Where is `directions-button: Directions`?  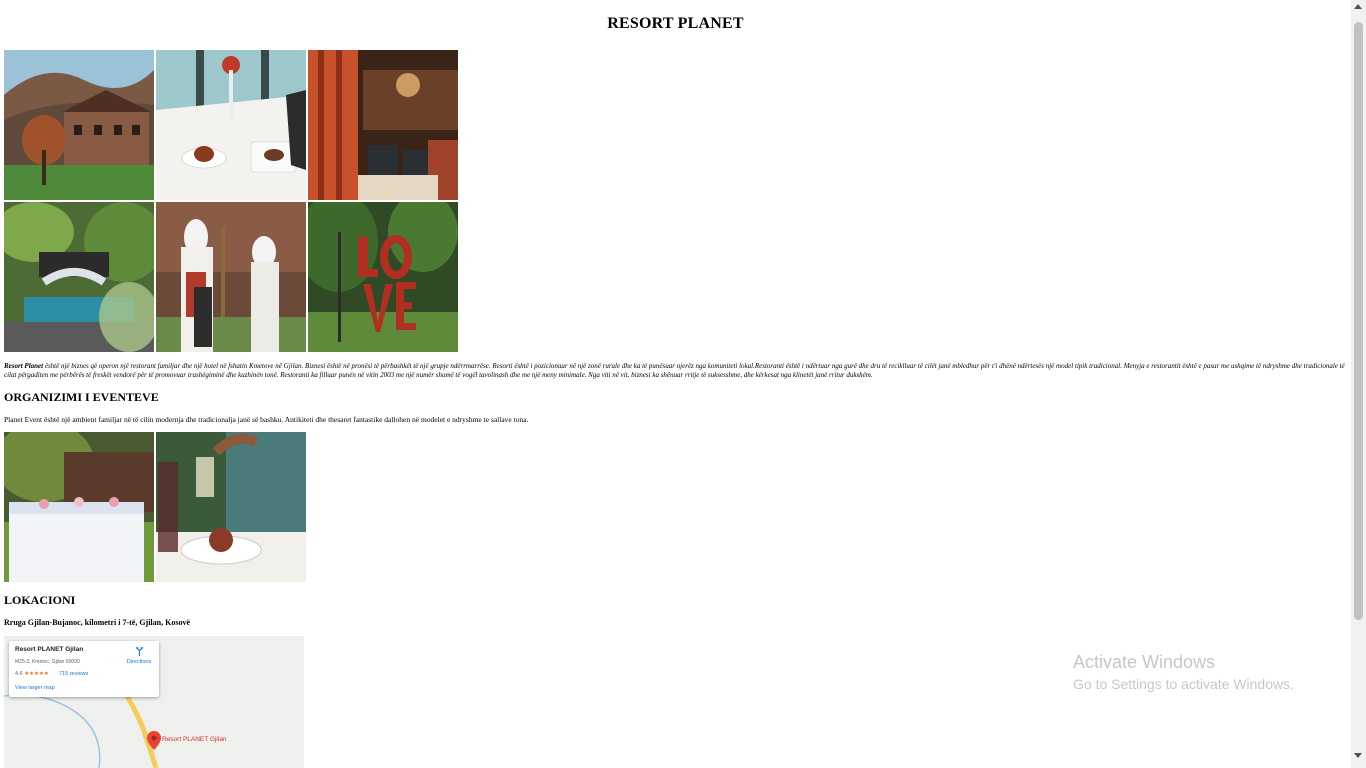 directions-button: Directions is located at coordinates (139, 655).